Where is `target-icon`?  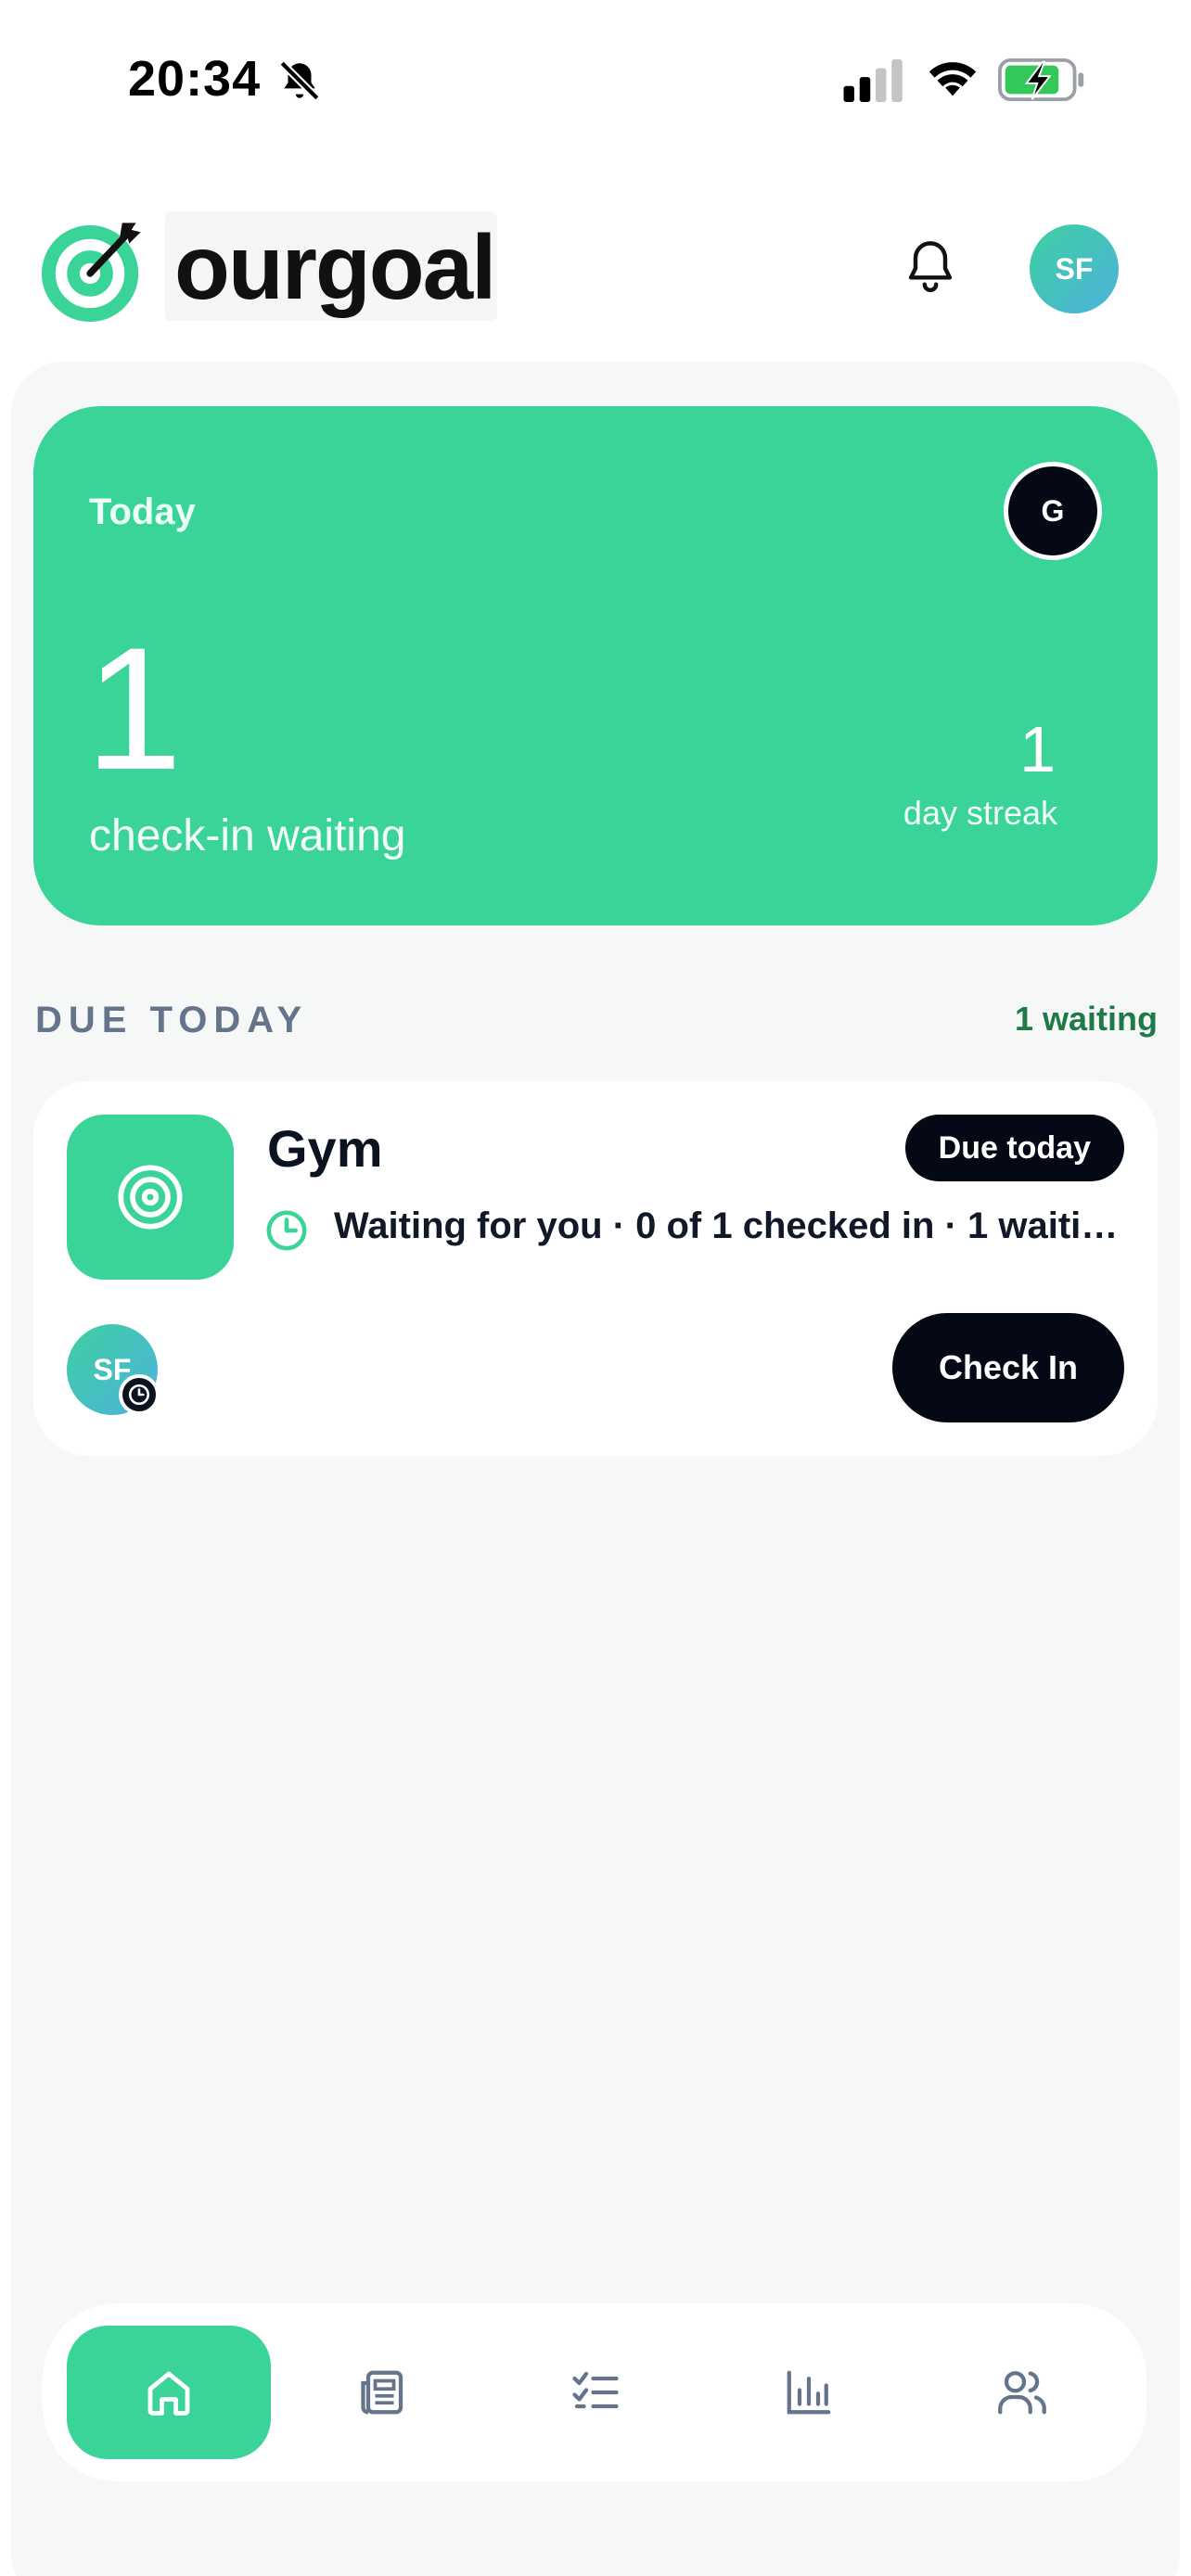 target-icon is located at coordinates (151, 1197).